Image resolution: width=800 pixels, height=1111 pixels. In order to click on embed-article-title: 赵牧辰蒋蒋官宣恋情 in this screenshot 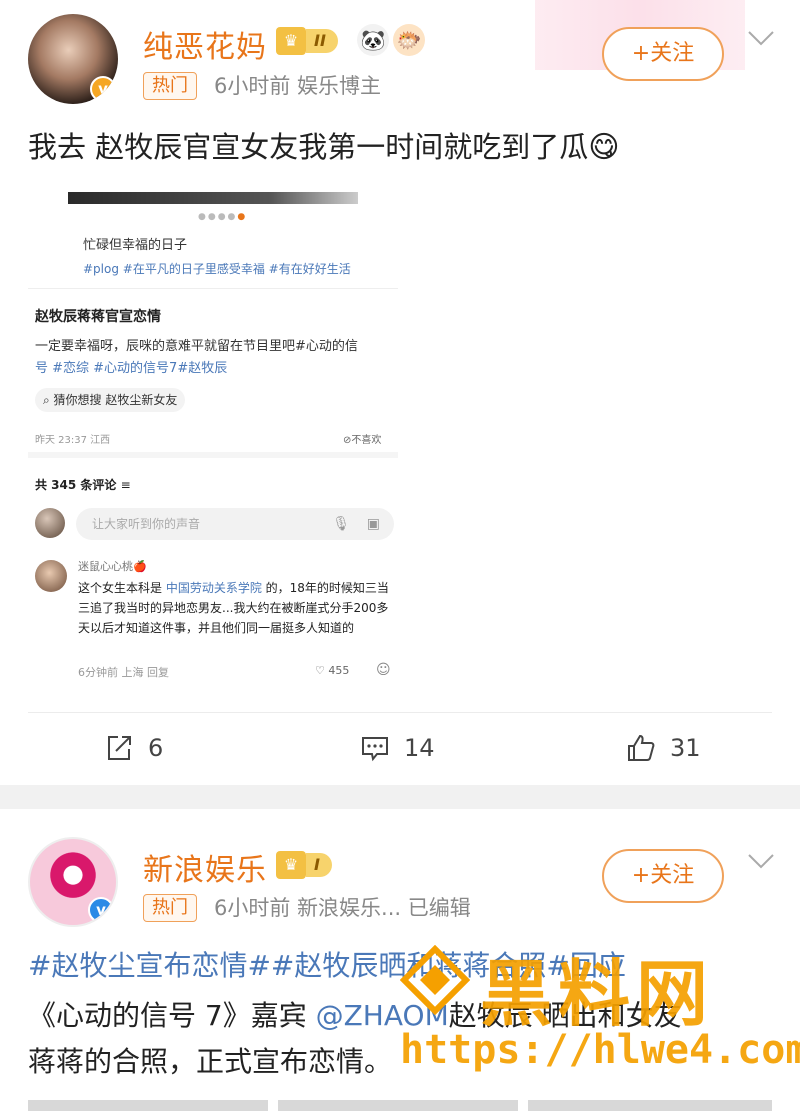, I will do `click(98, 317)`.